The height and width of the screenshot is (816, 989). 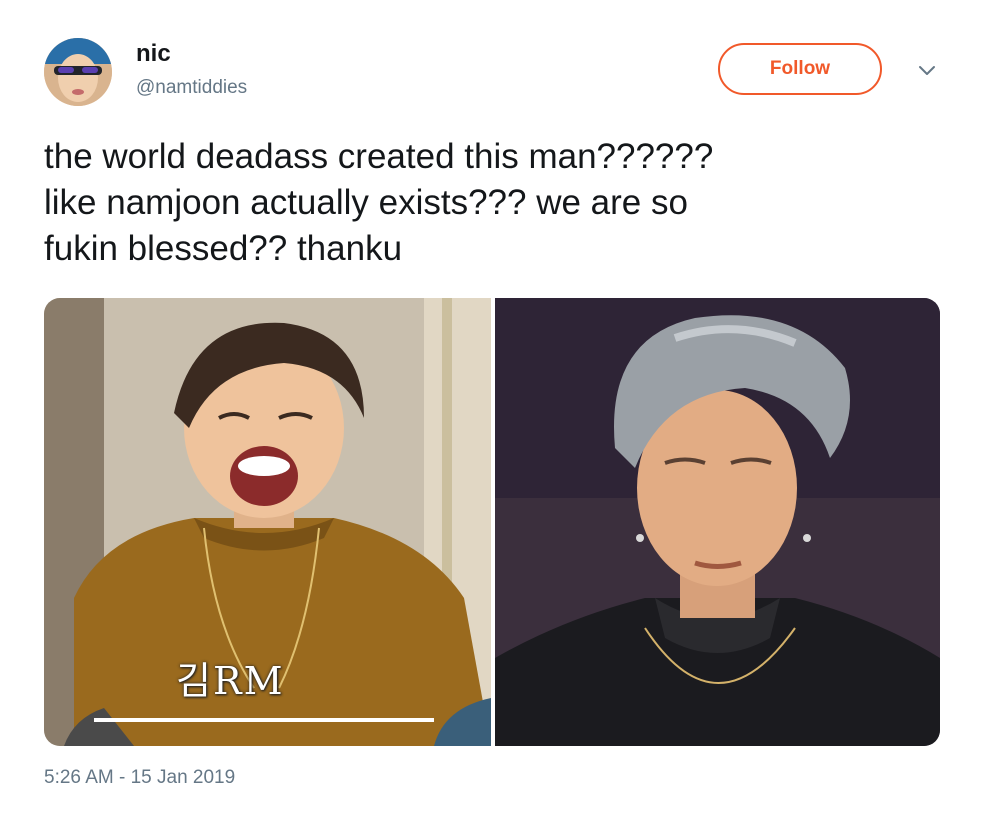 I want to click on tweet-timestamp: 5:26 AM - 15 Jan 2019, so click(x=139, y=778).